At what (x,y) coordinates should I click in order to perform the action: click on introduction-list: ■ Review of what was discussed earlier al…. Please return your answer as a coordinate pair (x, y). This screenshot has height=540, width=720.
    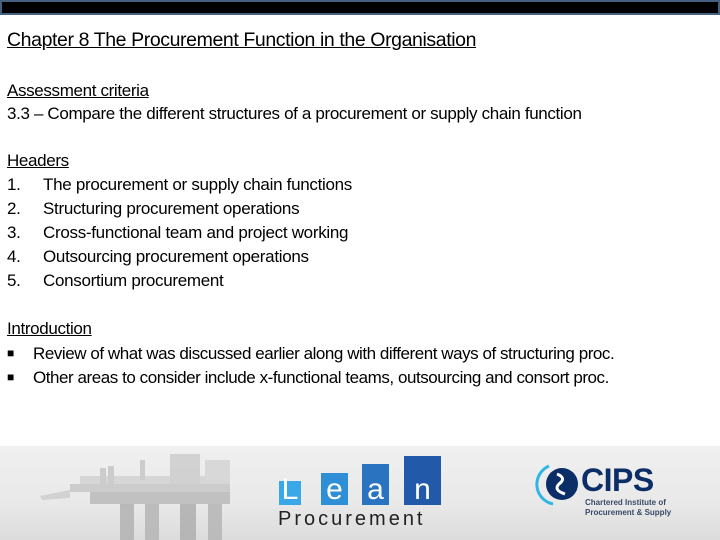
    Looking at the image, I should click on (311, 365).